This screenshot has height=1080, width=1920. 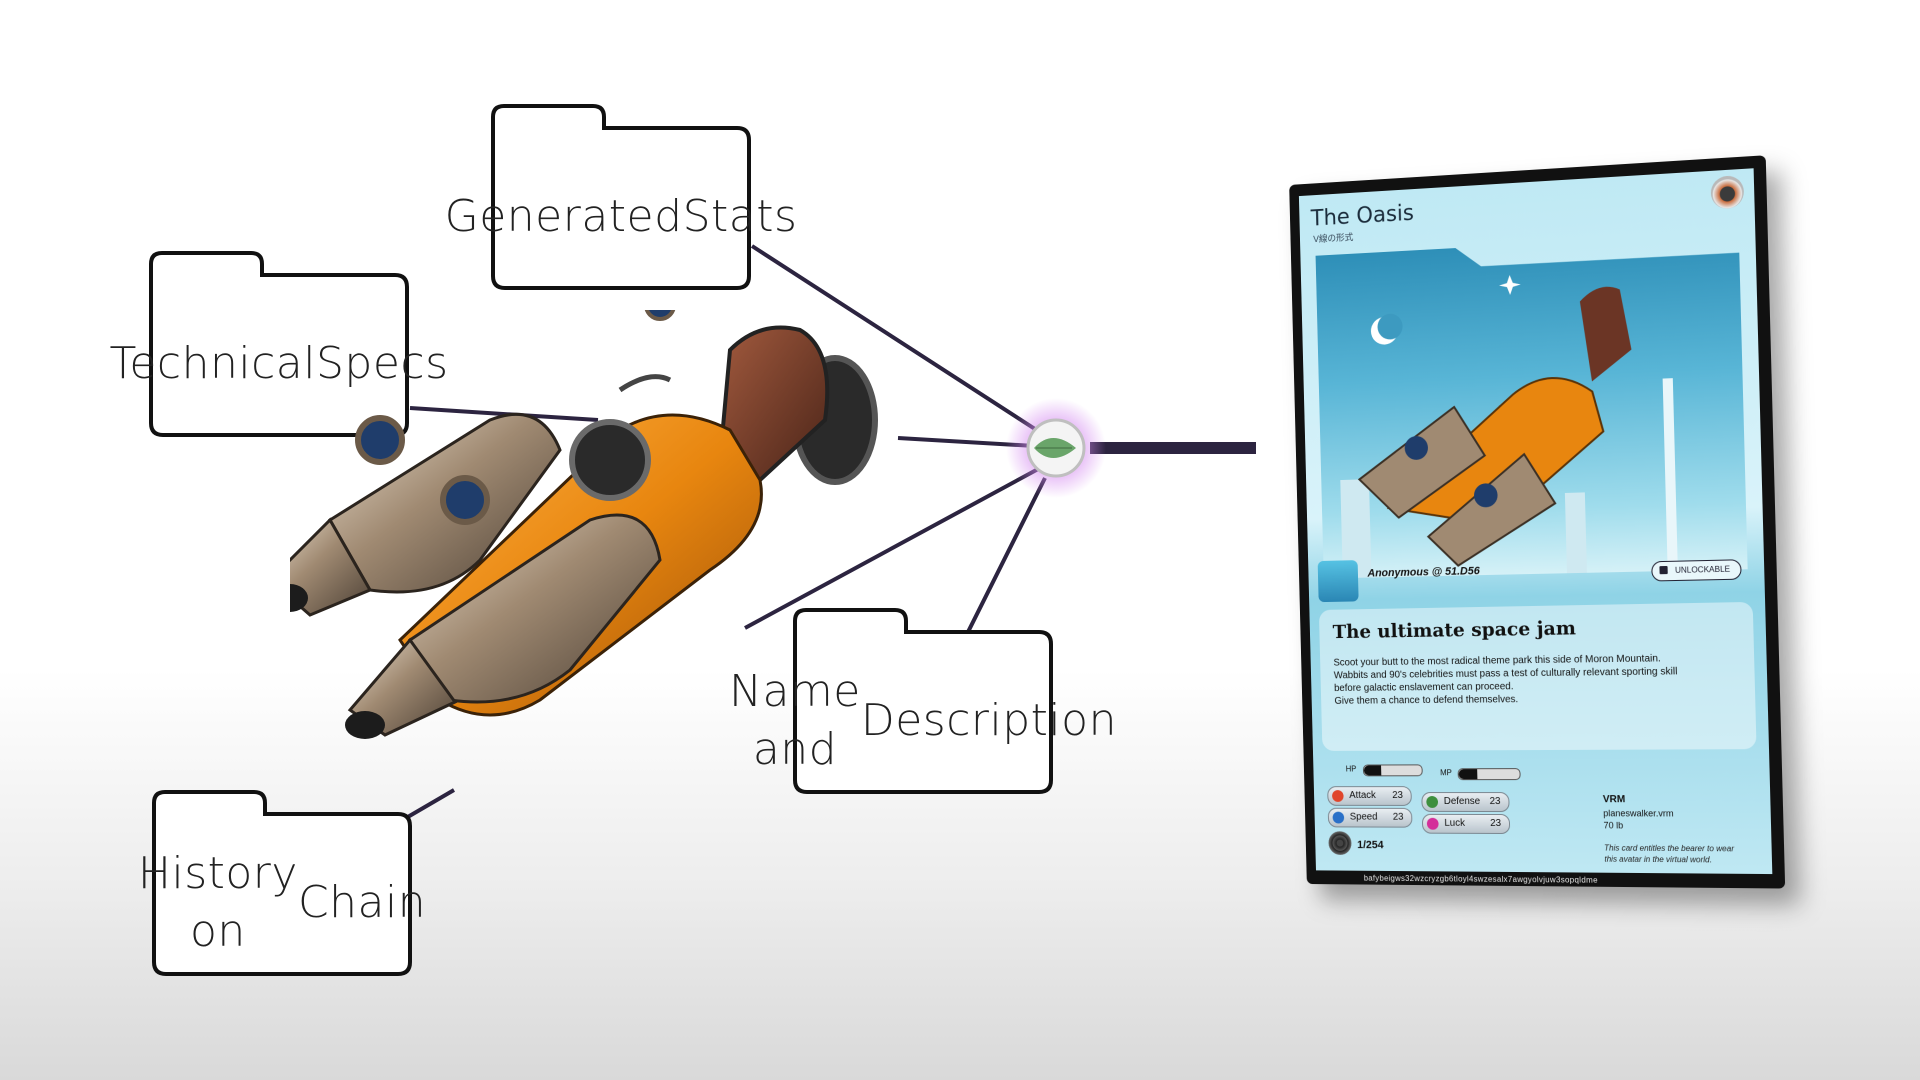 I want to click on luck-icon, so click(x=1433, y=824).